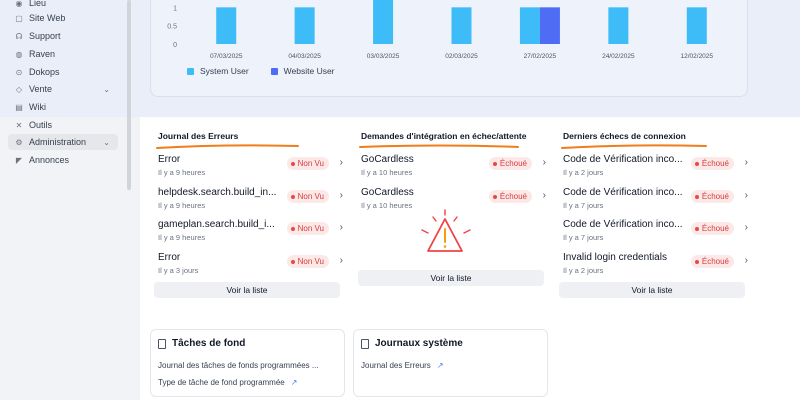 Image resolution: width=800 pixels, height=400 pixels. What do you see at coordinates (227, 146) in the screenshot?
I see `title-underline` at bounding box center [227, 146].